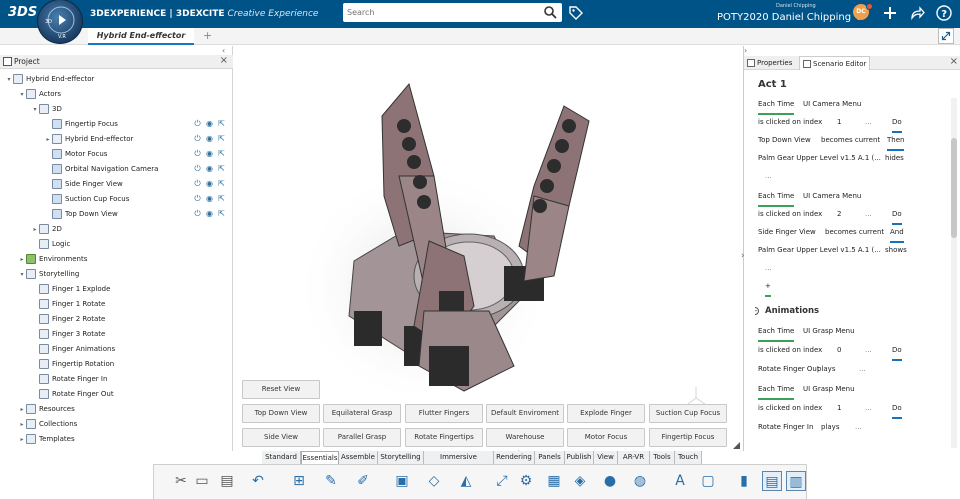 The height and width of the screenshot is (499, 960). I want to click on gizmo-icon: ⤢, so click(502, 481).